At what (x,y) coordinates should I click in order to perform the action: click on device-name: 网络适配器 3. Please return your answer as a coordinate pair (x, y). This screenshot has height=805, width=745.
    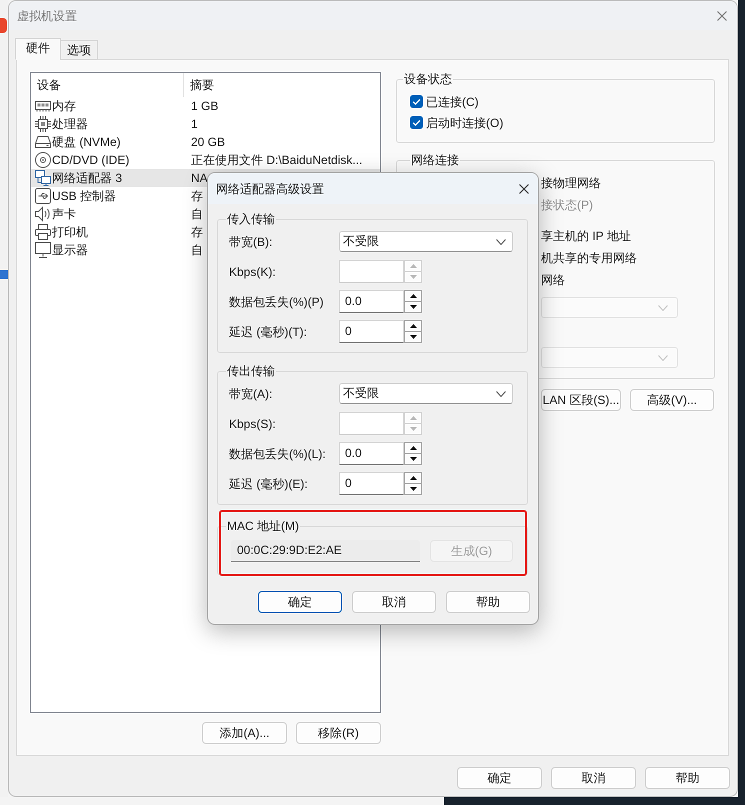
    Looking at the image, I should click on (87, 178).